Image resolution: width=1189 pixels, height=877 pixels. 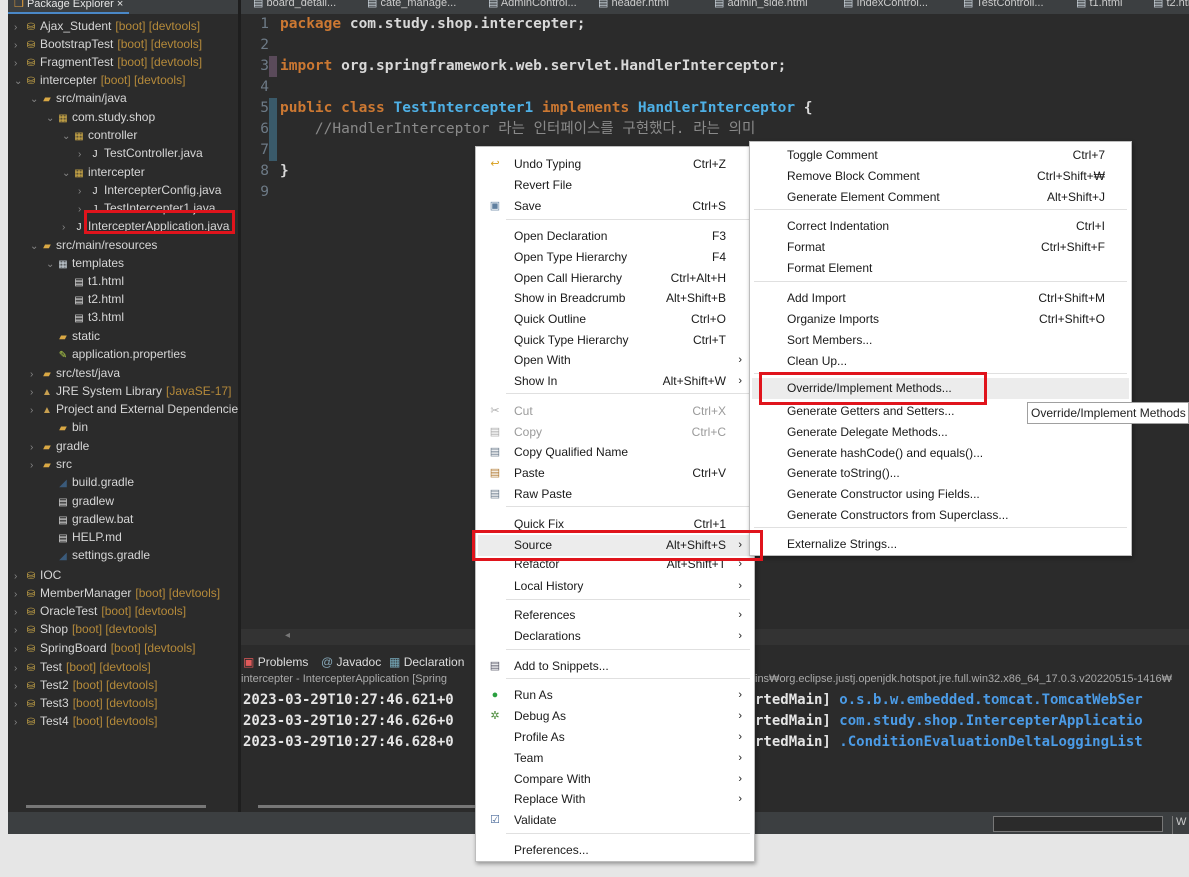 What do you see at coordinates (761, 7) in the screenshot?
I see `editor-tab: ▤ admin_side.html` at bounding box center [761, 7].